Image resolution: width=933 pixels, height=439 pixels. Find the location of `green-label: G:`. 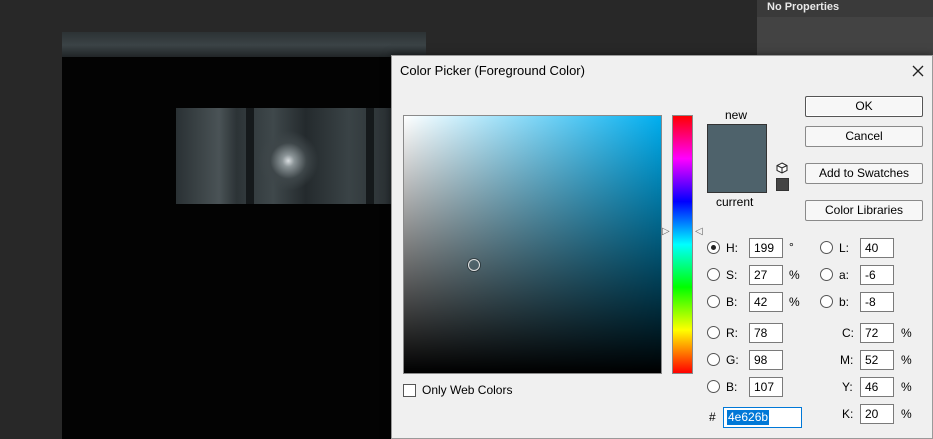

green-label: G: is located at coordinates (732, 360).